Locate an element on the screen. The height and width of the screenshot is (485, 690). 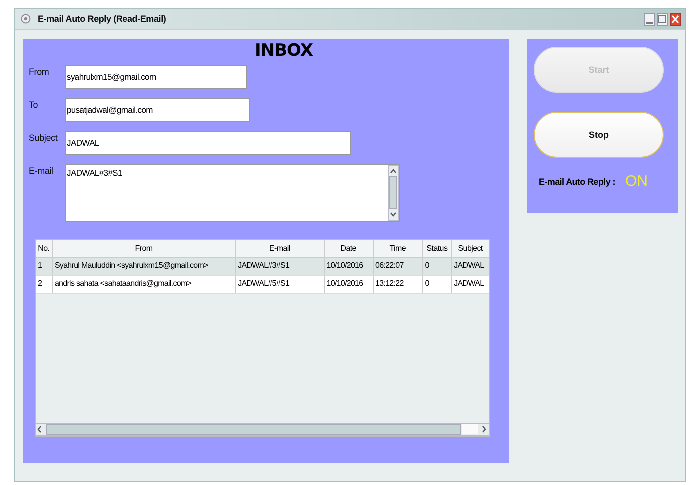
column-header: E-mail is located at coordinates (280, 248).